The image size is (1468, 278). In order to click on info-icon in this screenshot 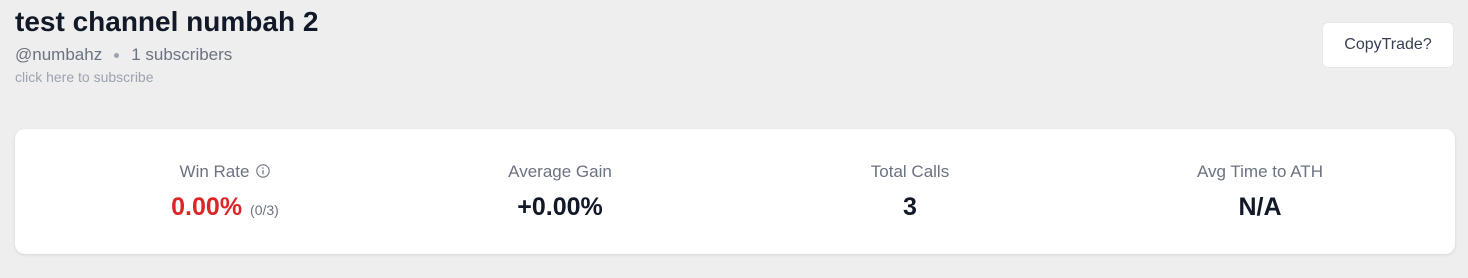, I will do `click(263, 170)`.